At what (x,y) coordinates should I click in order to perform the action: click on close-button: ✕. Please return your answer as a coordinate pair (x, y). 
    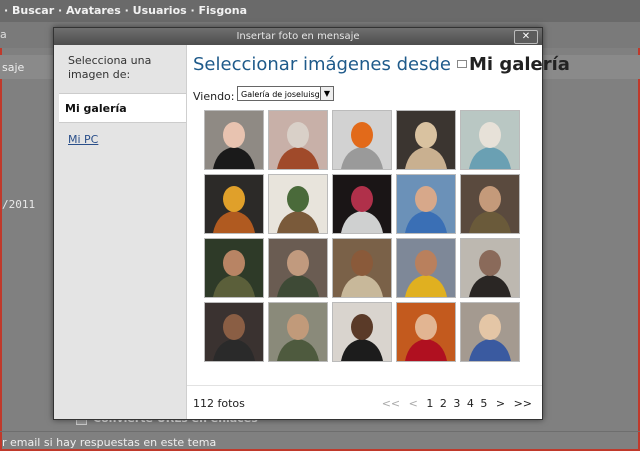
    Looking at the image, I should click on (526, 37).